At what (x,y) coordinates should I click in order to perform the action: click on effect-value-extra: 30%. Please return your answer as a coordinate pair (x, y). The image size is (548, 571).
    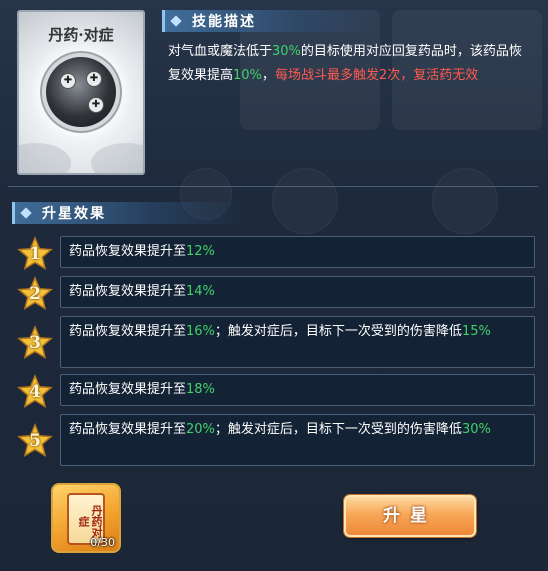
    Looking at the image, I should click on (476, 429).